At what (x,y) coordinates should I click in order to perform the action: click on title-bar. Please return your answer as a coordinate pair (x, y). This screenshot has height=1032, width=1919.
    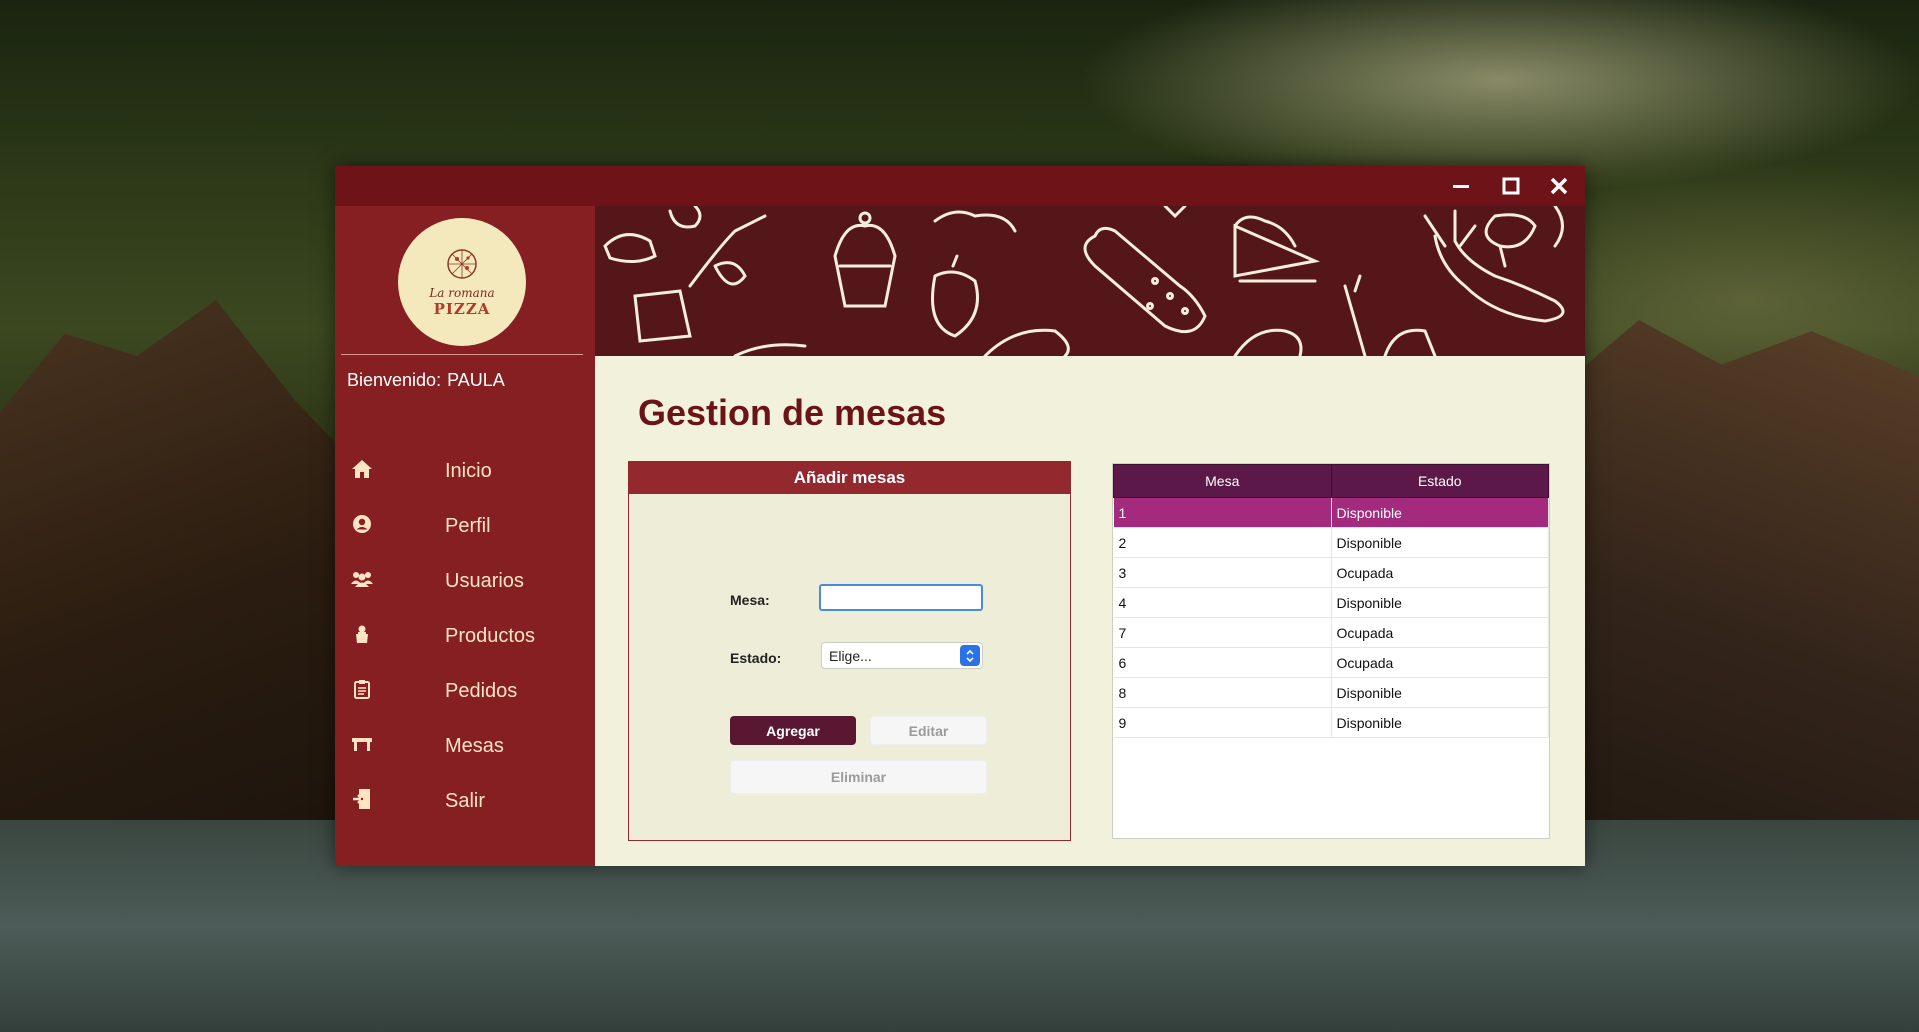
    Looking at the image, I should click on (960, 186).